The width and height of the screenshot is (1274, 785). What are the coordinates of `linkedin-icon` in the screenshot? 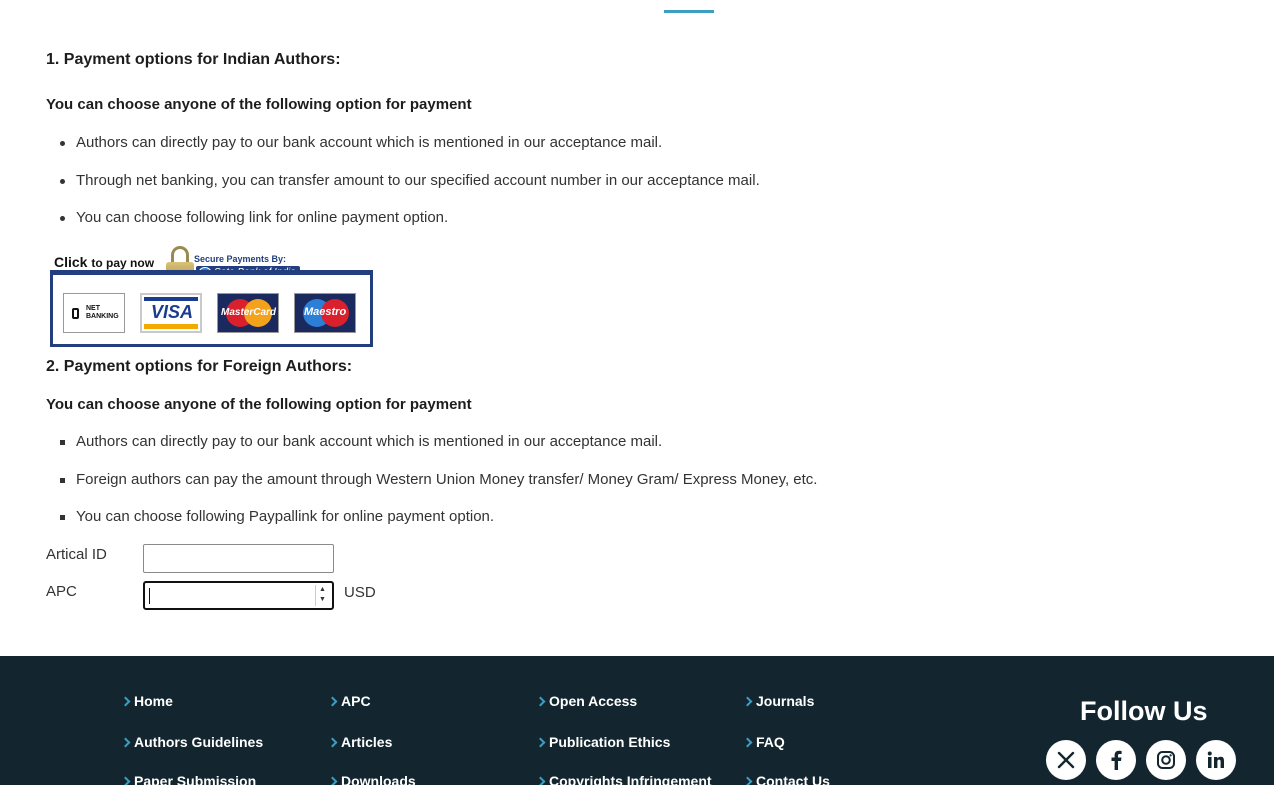 It's located at (1216, 760).